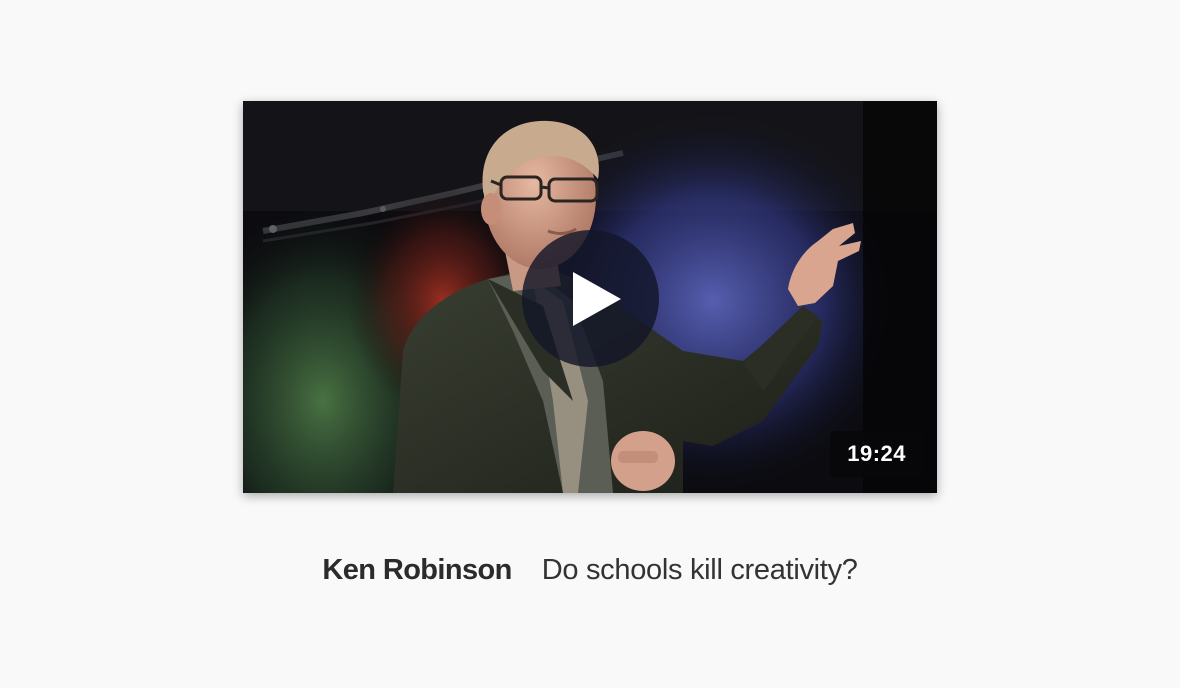 The image size is (1180, 688). I want to click on talk-caption: Ken Robinson Do schools kill creativity?, so click(590, 570).